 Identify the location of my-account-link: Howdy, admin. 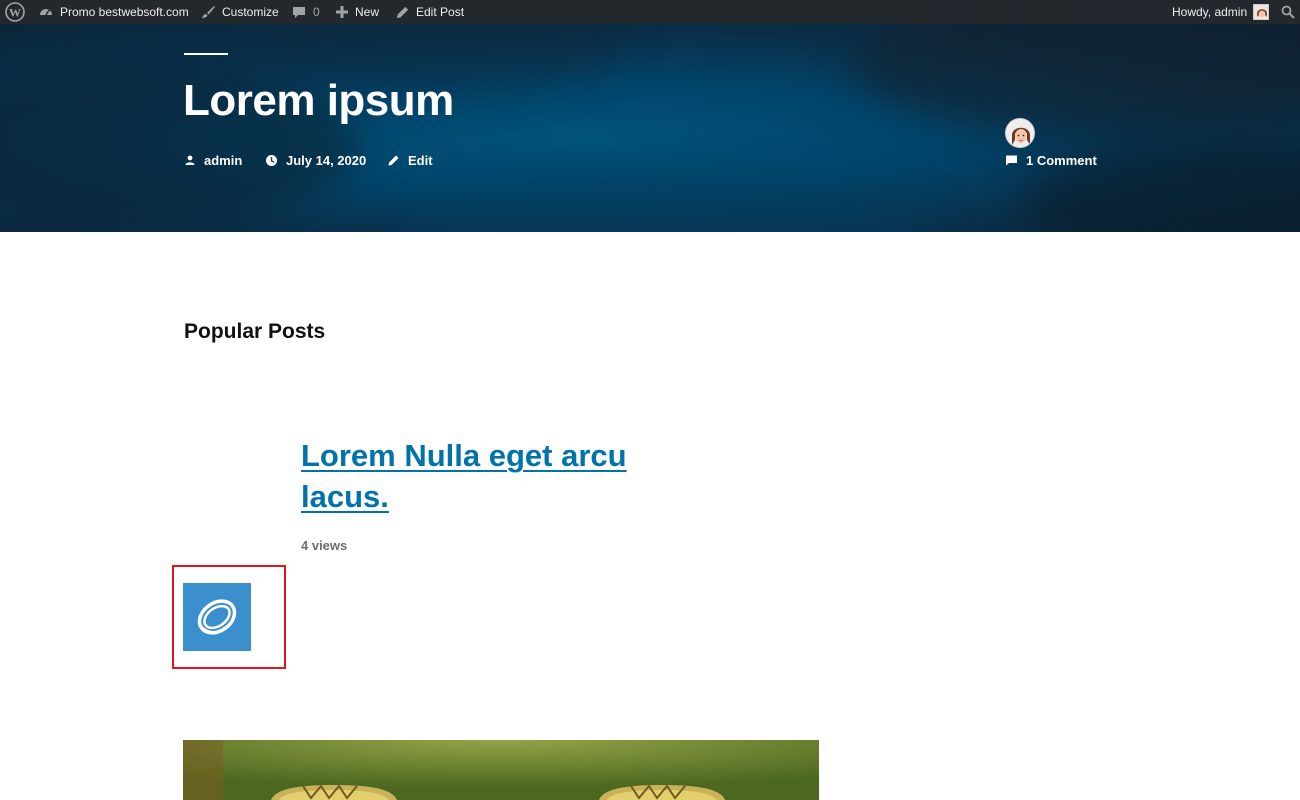
(1221, 12).